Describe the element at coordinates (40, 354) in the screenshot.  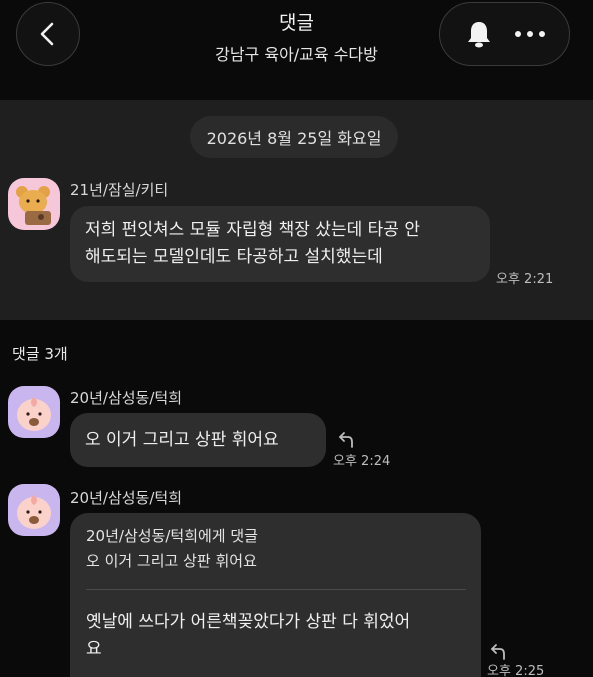
I see `comments-count: 댓글 3개` at that location.